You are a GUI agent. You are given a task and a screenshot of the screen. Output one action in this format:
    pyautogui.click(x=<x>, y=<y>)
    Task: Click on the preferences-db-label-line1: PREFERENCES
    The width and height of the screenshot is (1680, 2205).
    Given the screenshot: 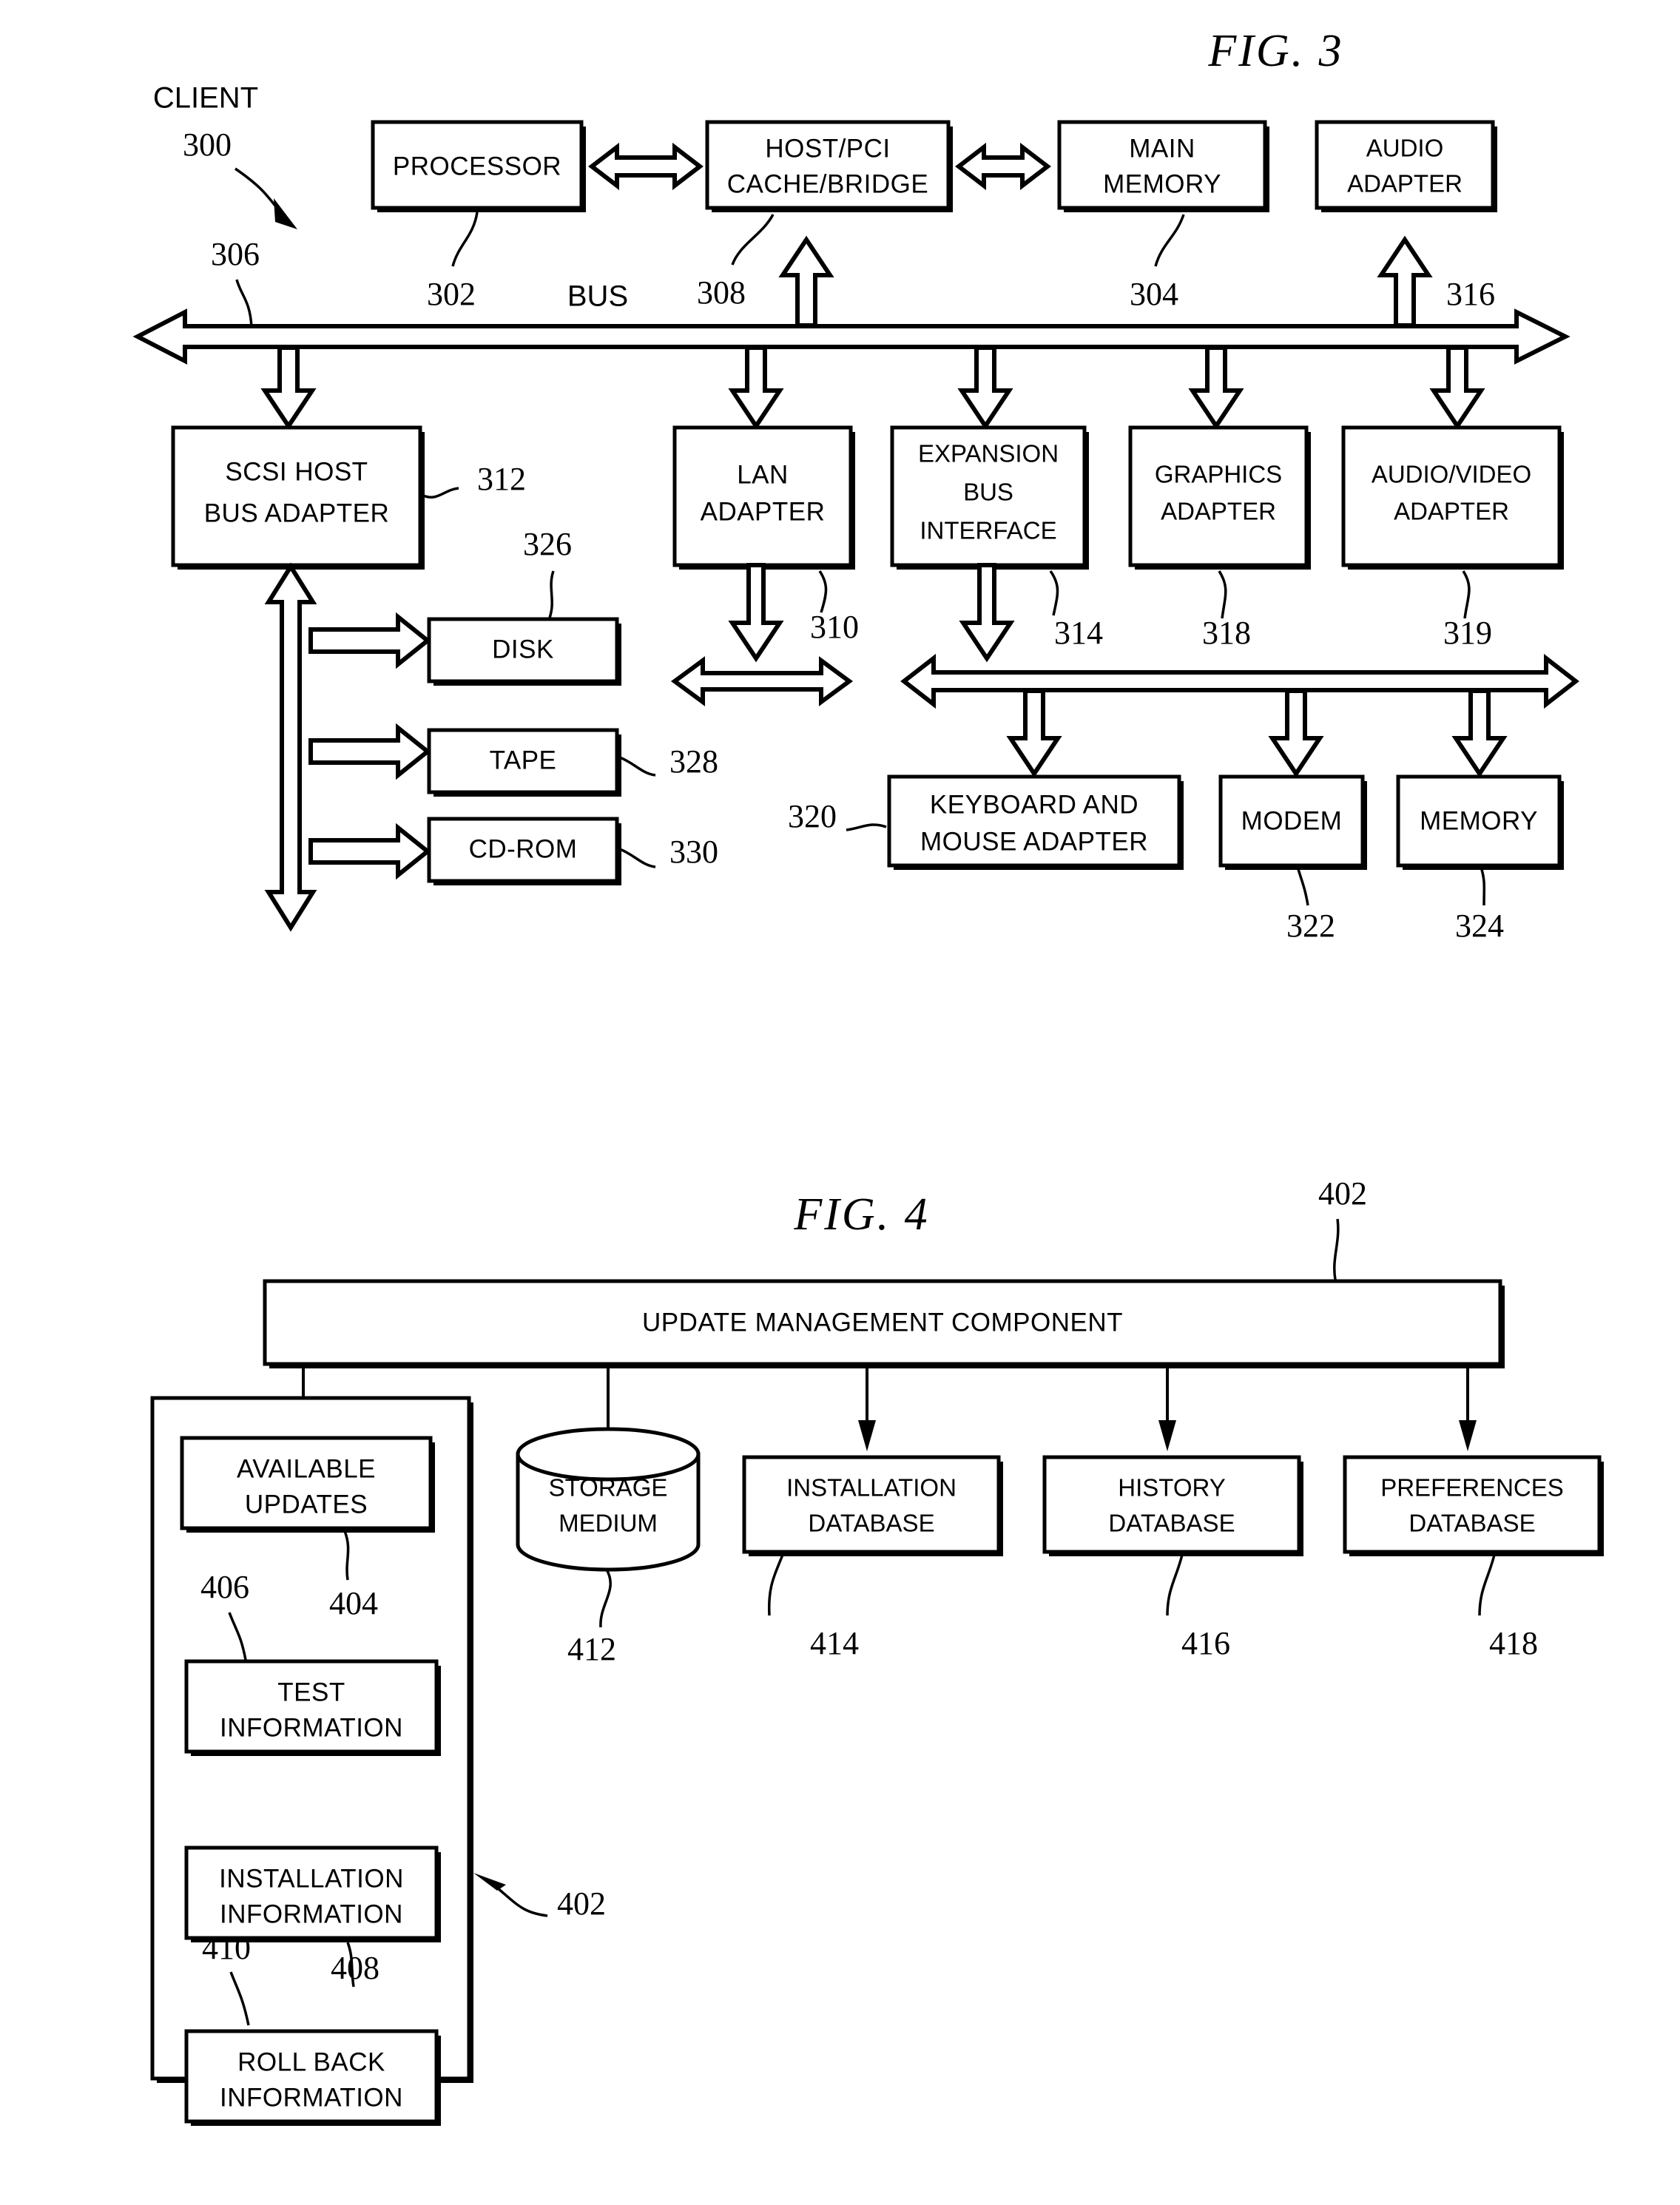 What is the action you would take?
    pyautogui.click(x=1472, y=1488)
    